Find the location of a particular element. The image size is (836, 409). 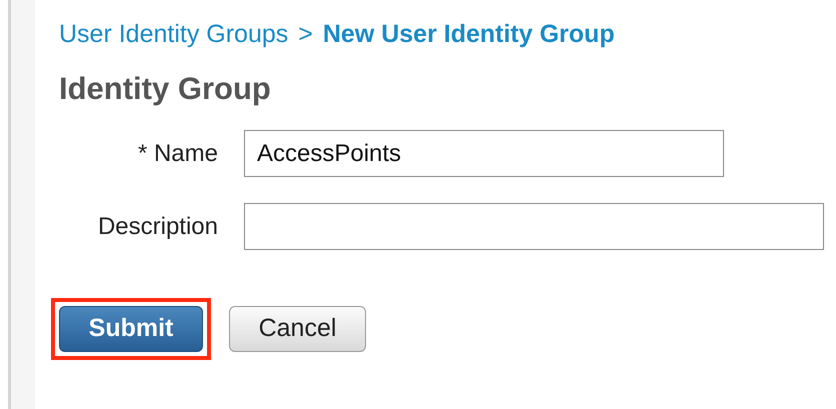

field-label: * Name is located at coordinates (177, 153).